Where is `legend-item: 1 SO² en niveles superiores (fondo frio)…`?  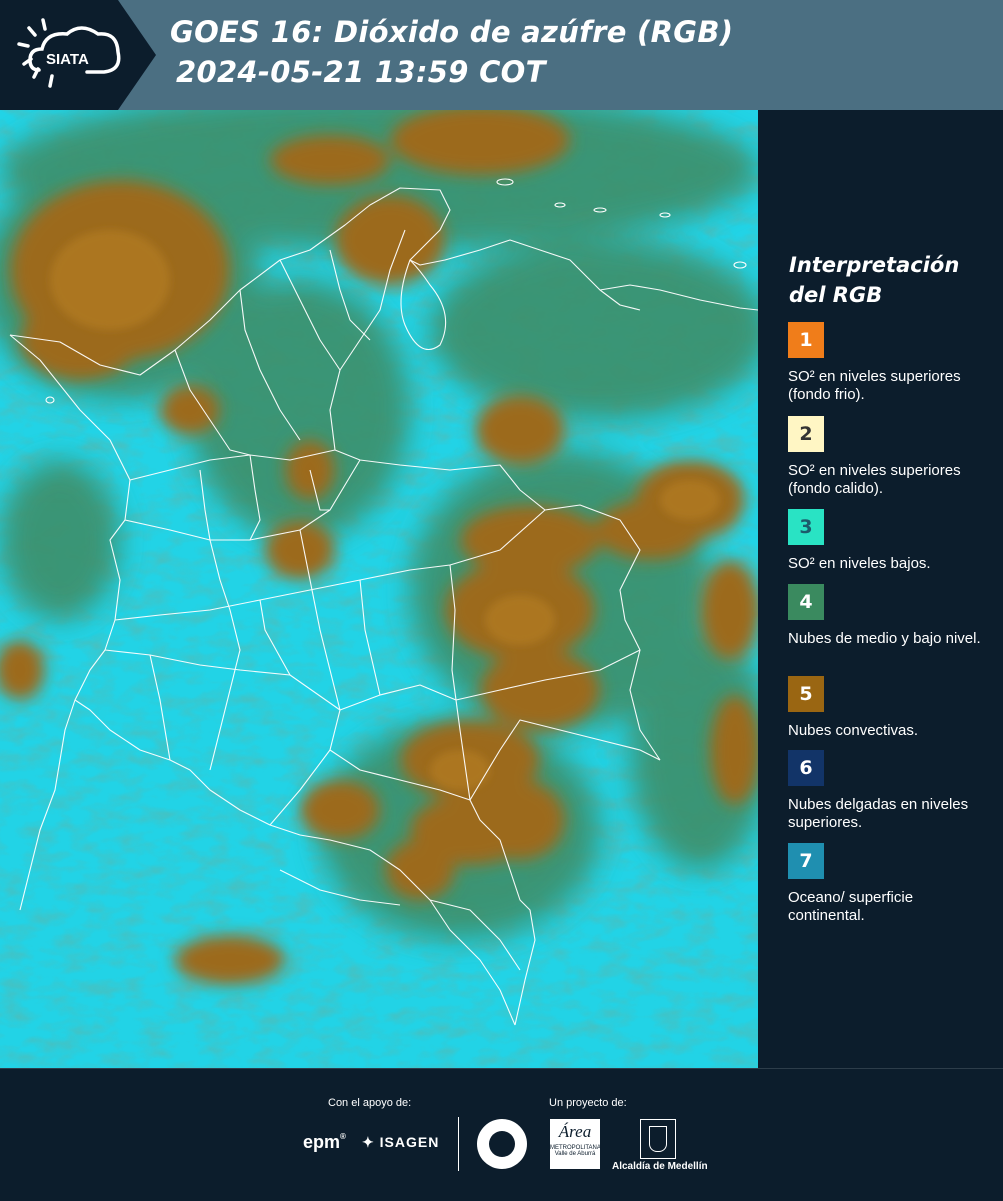
legend-item: 1 SO² en niveles superiores (fondo frio)… is located at coordinates (890, 362).